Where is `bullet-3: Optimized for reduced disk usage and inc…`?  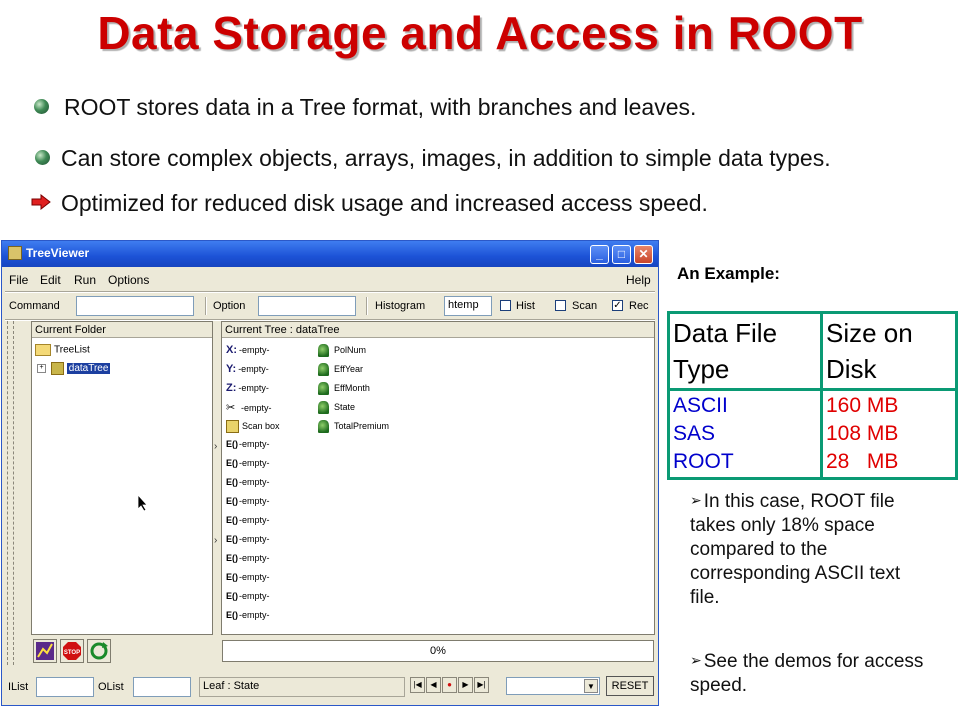 bullet-3: Optimized for reduced disk usage and inc… is located at coordinates (369, 203).